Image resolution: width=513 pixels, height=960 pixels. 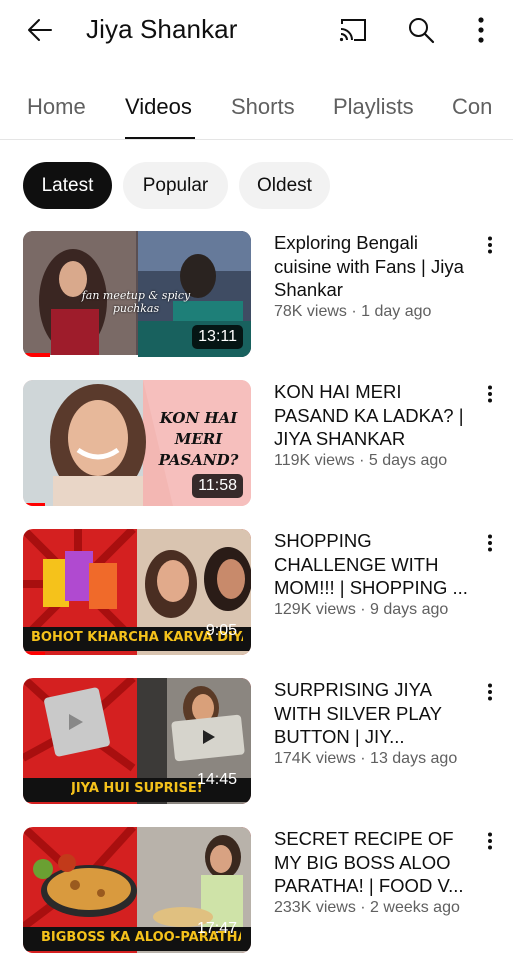 What do you see at coordinates (221, 630) in the screenshot?
I see `video-duration: 9:05` at bounding box center [221, 630].